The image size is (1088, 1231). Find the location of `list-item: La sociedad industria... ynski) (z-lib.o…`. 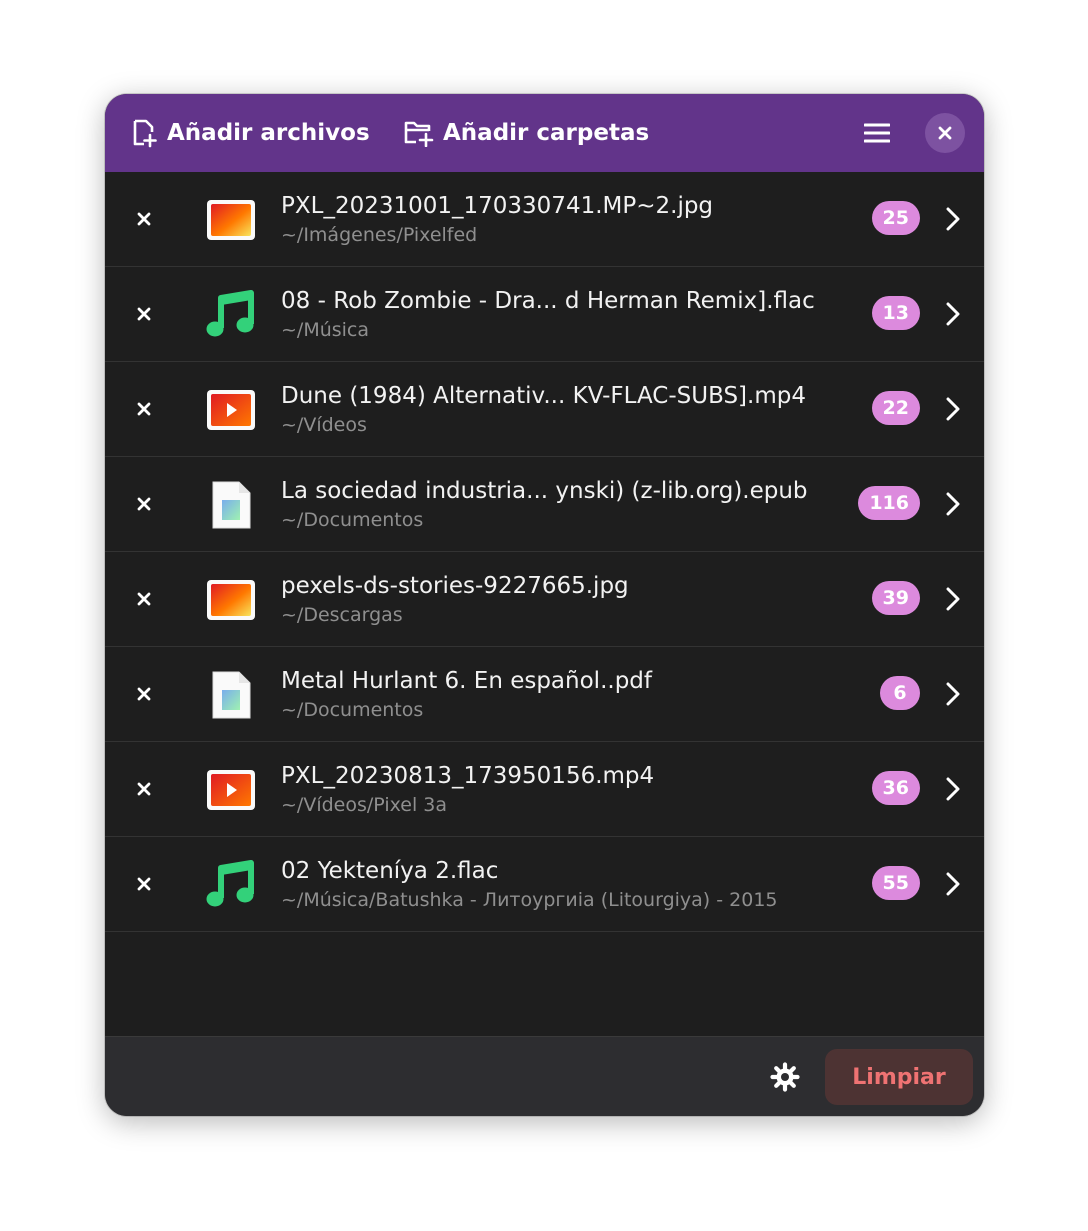

list-item: La sociedad industria... ynski) (z-lib.o… is located at coordinates (544, 504).